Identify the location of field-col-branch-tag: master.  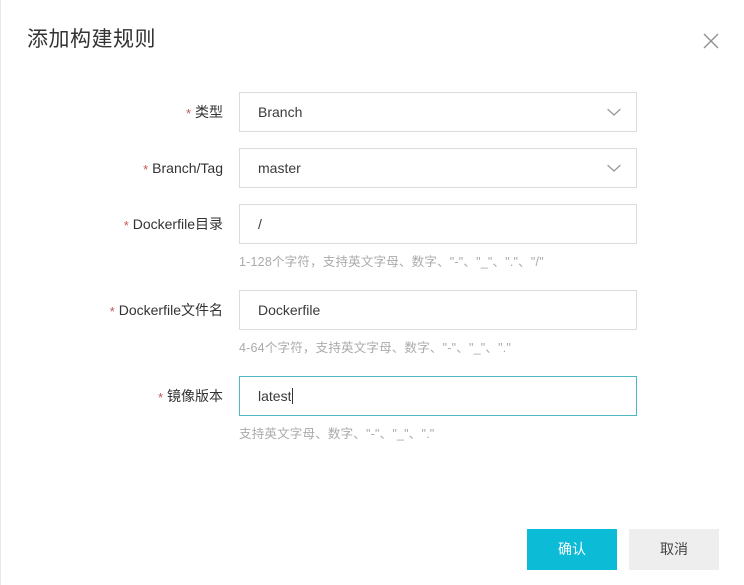
(438, 168).